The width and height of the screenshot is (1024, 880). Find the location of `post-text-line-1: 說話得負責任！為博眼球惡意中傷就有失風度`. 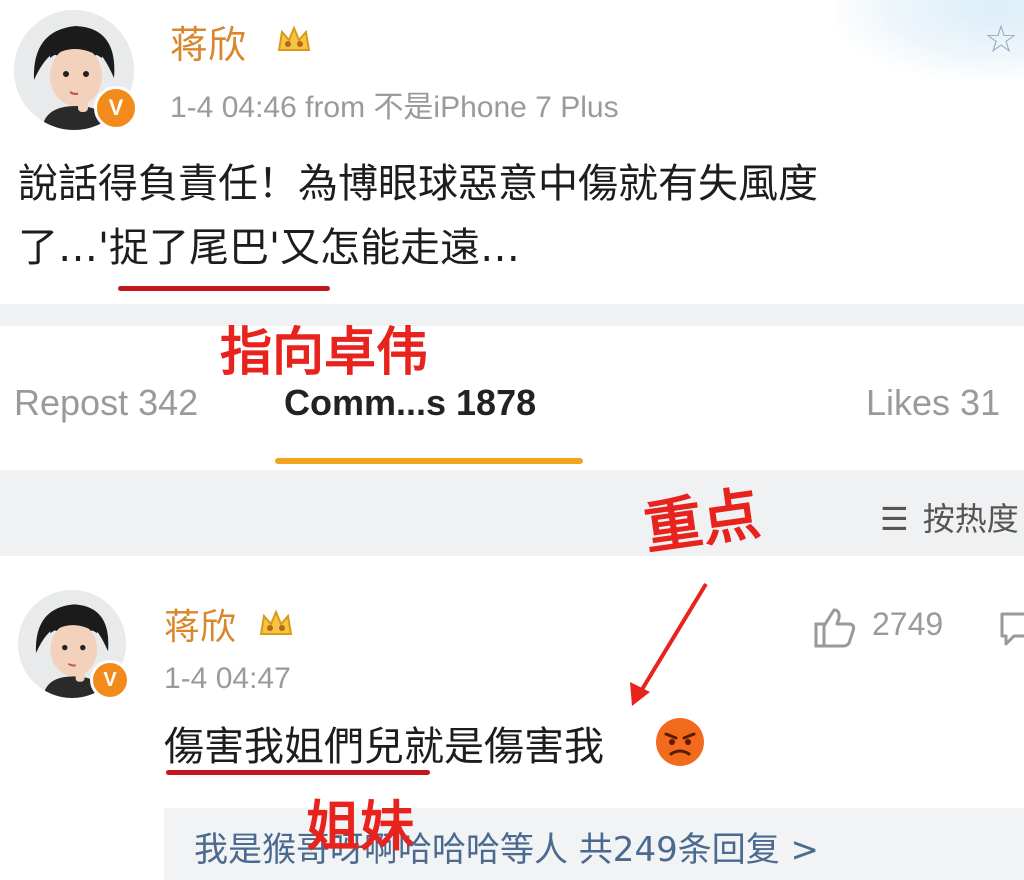

post-text-line-1: 說話得負責任！為博眼球惡意中傷就有失風度 is located at coordinates (418, 184).